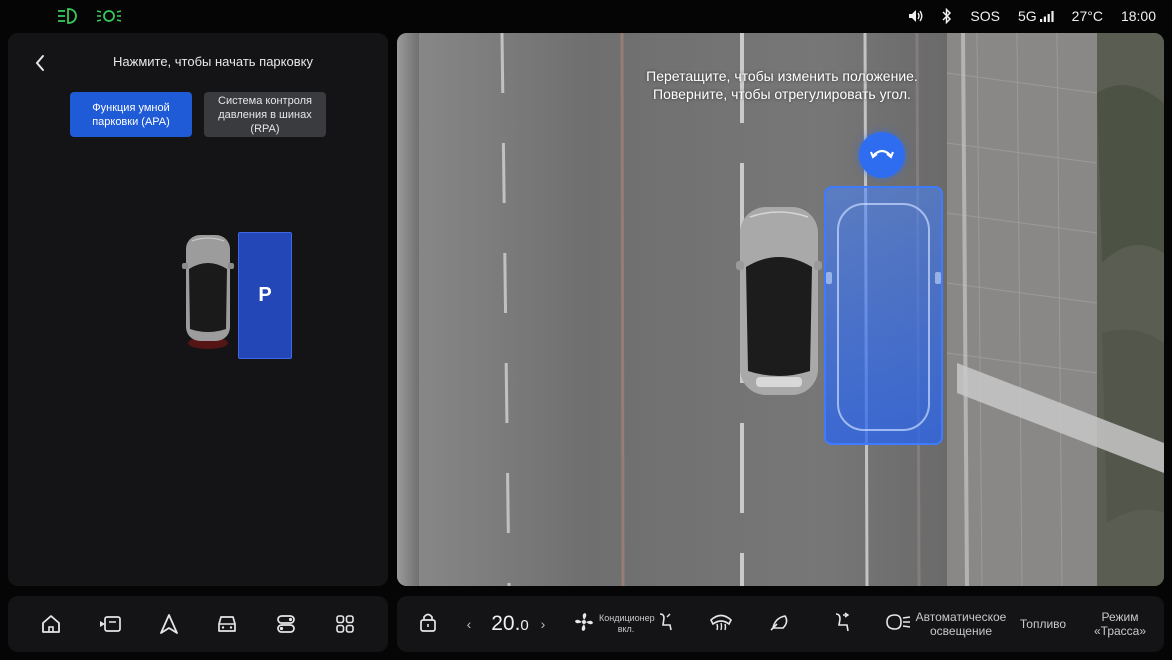  What do you see at coordinates (947, 16) in the screenshot?
I see `bluetooth-icon` at bounding box center [947, 16].